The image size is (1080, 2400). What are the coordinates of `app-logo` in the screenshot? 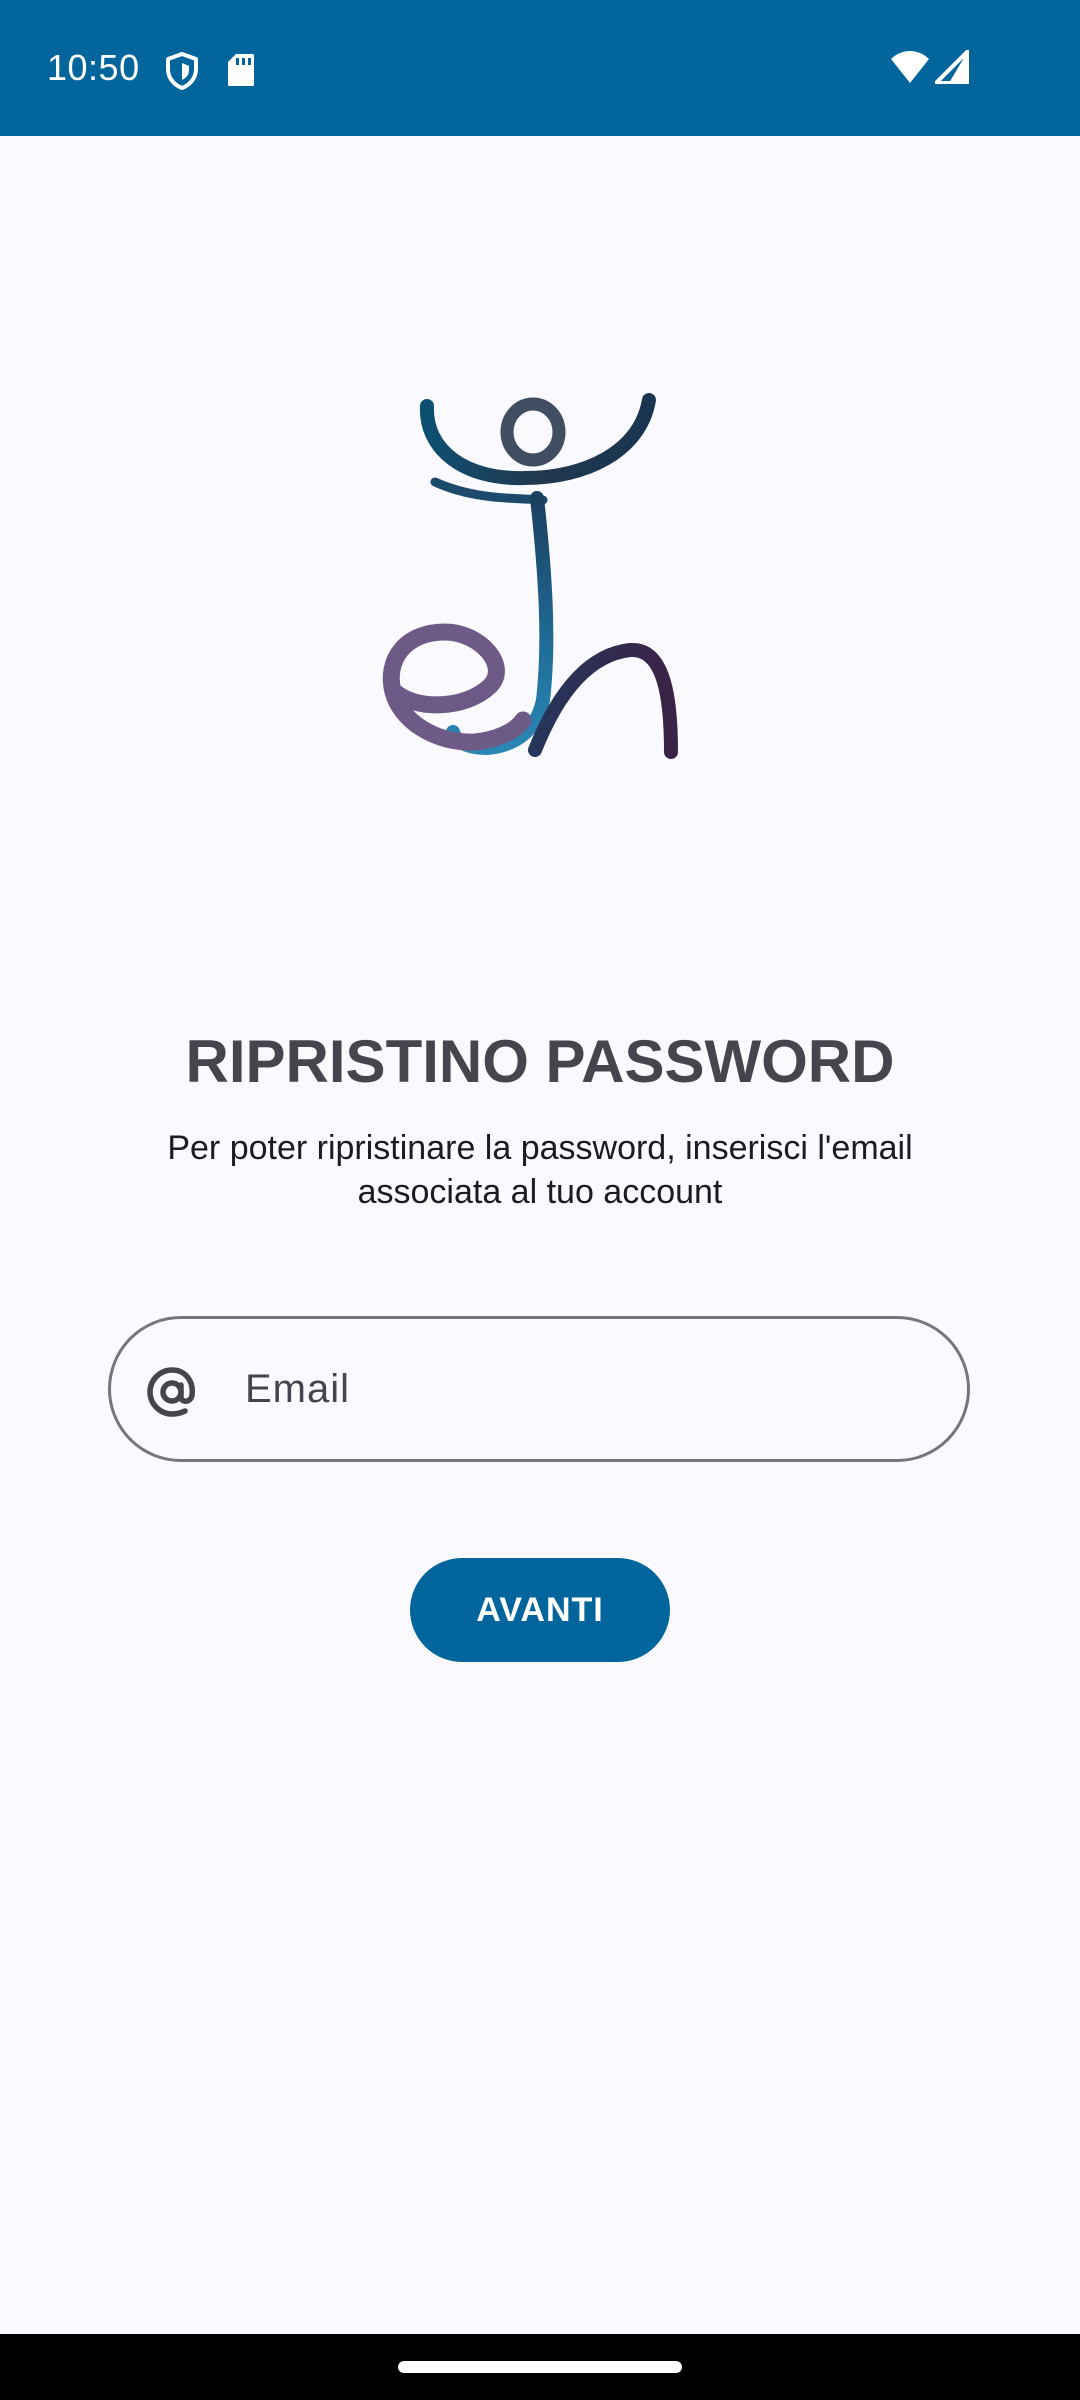 It's located at (540, 570).